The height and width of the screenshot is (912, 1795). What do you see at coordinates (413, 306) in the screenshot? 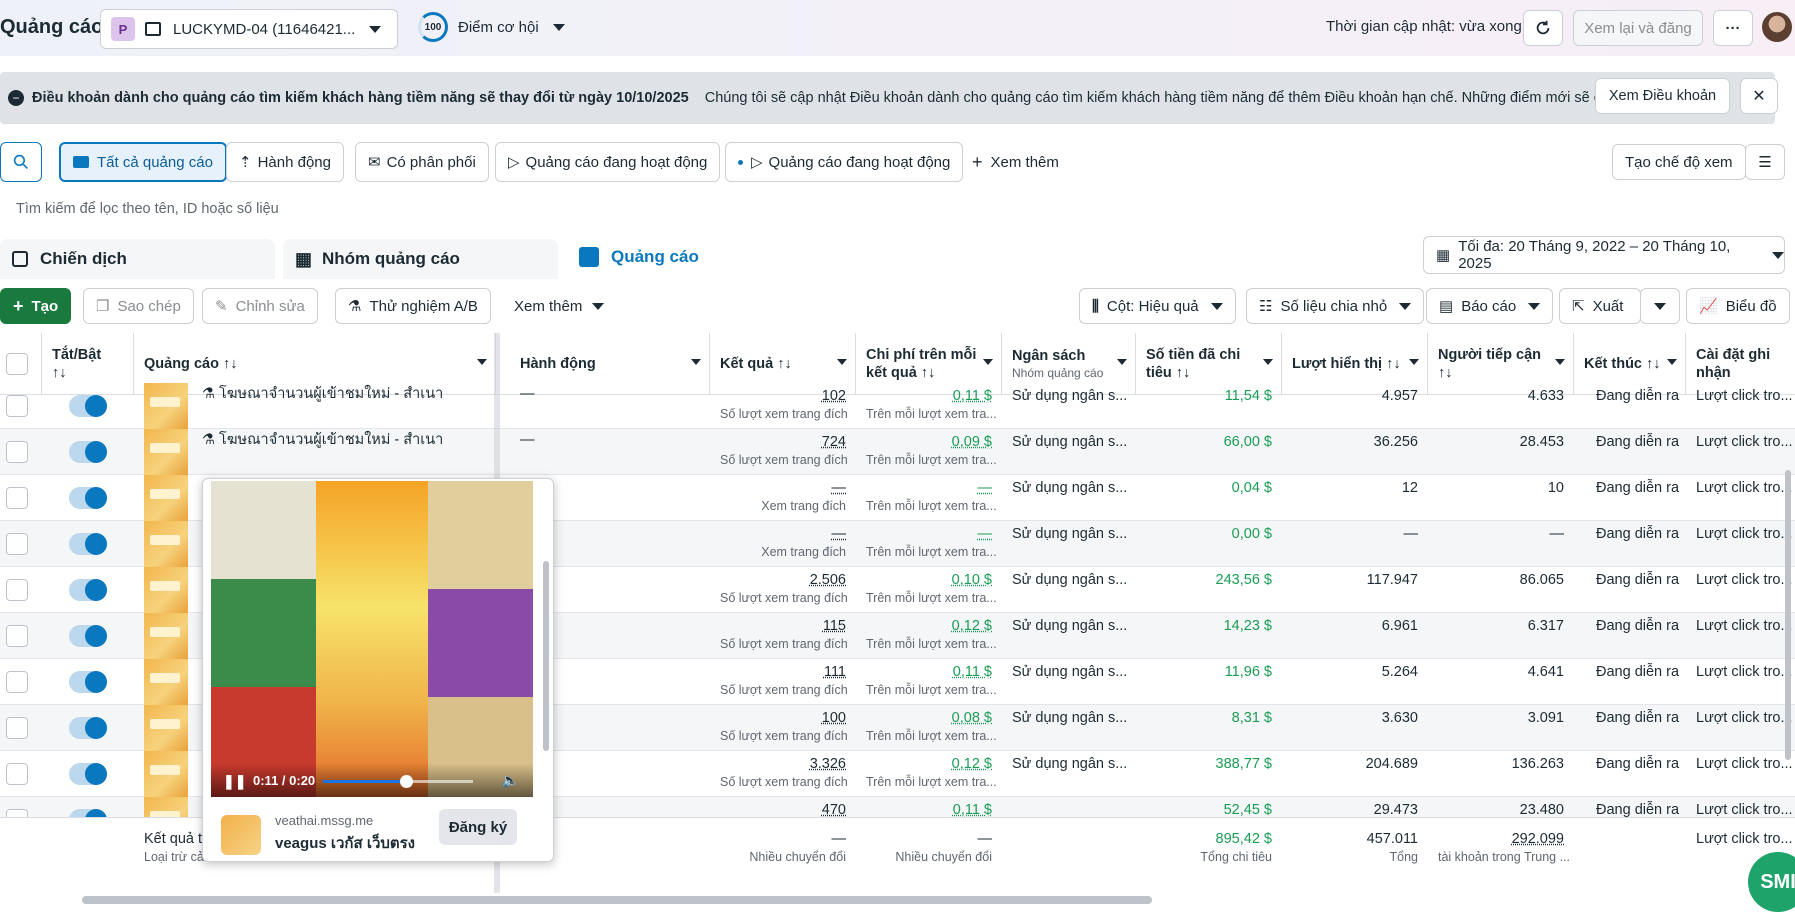
I see `ab-test-button: ⚗ Thử nghiệm A/B` at bounding box center [413, 306].